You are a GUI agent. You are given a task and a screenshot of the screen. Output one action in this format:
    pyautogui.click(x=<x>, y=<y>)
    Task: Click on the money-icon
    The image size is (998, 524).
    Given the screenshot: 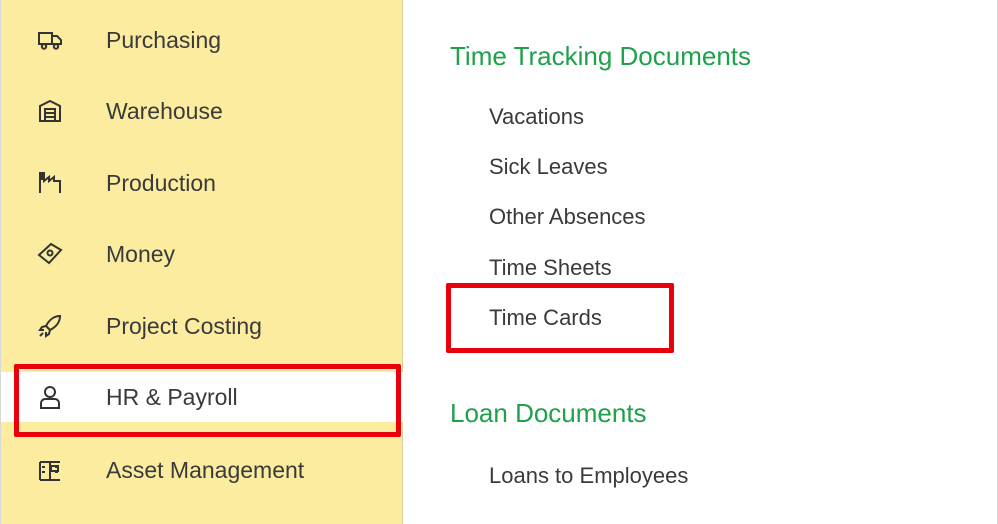 What is the action you would take?
    pyautogui.click(x=50, y=254)
    